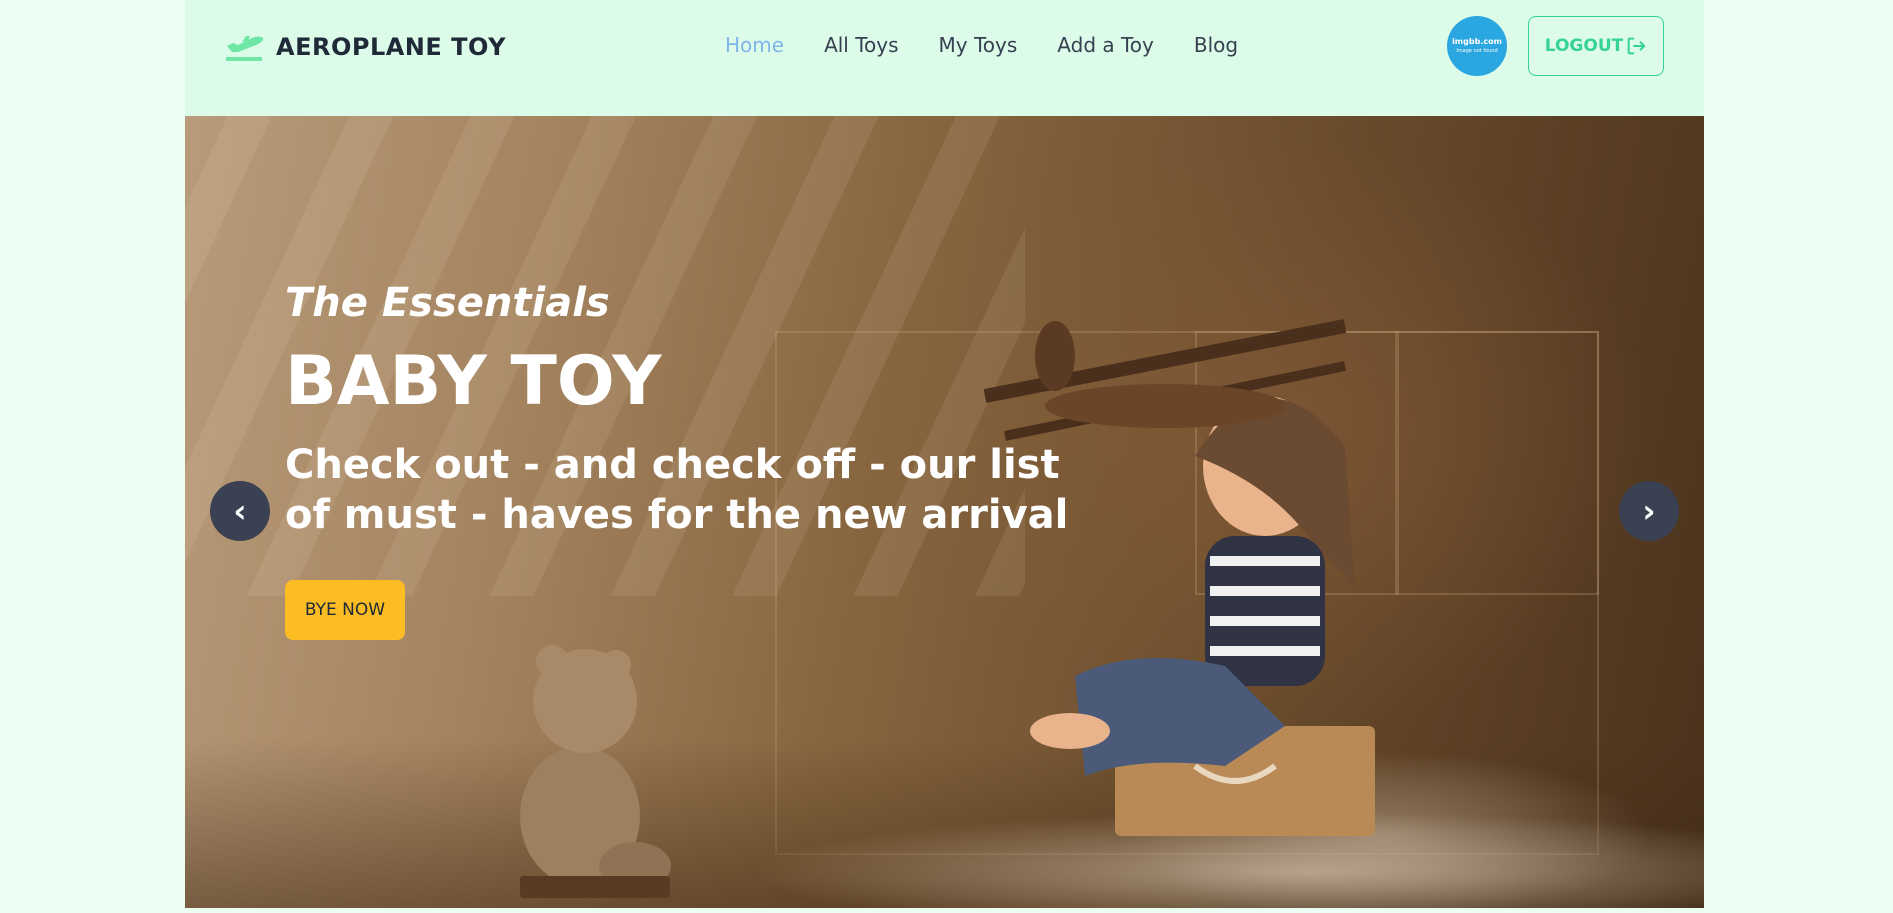 Image resolution: width=1893 pixels, height=913 pixels. I want to click on nav-item-my-toys: My Toys, so click(978, 45).